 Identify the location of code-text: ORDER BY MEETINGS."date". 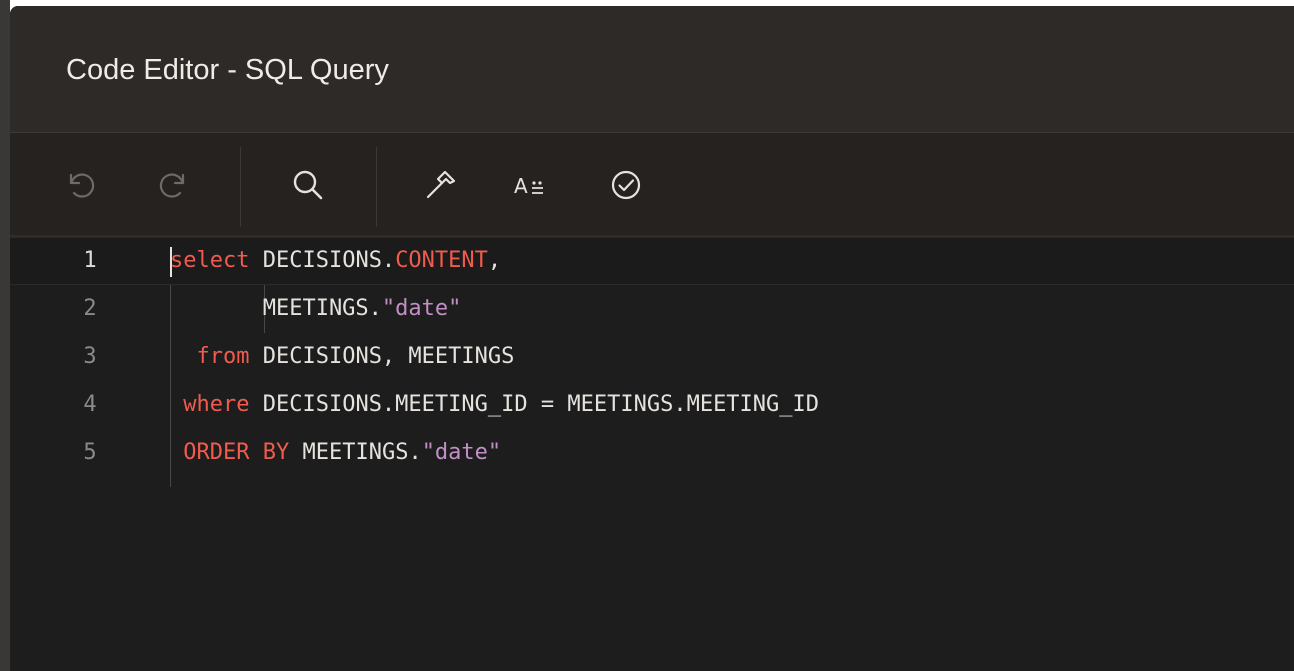
(335, 453).